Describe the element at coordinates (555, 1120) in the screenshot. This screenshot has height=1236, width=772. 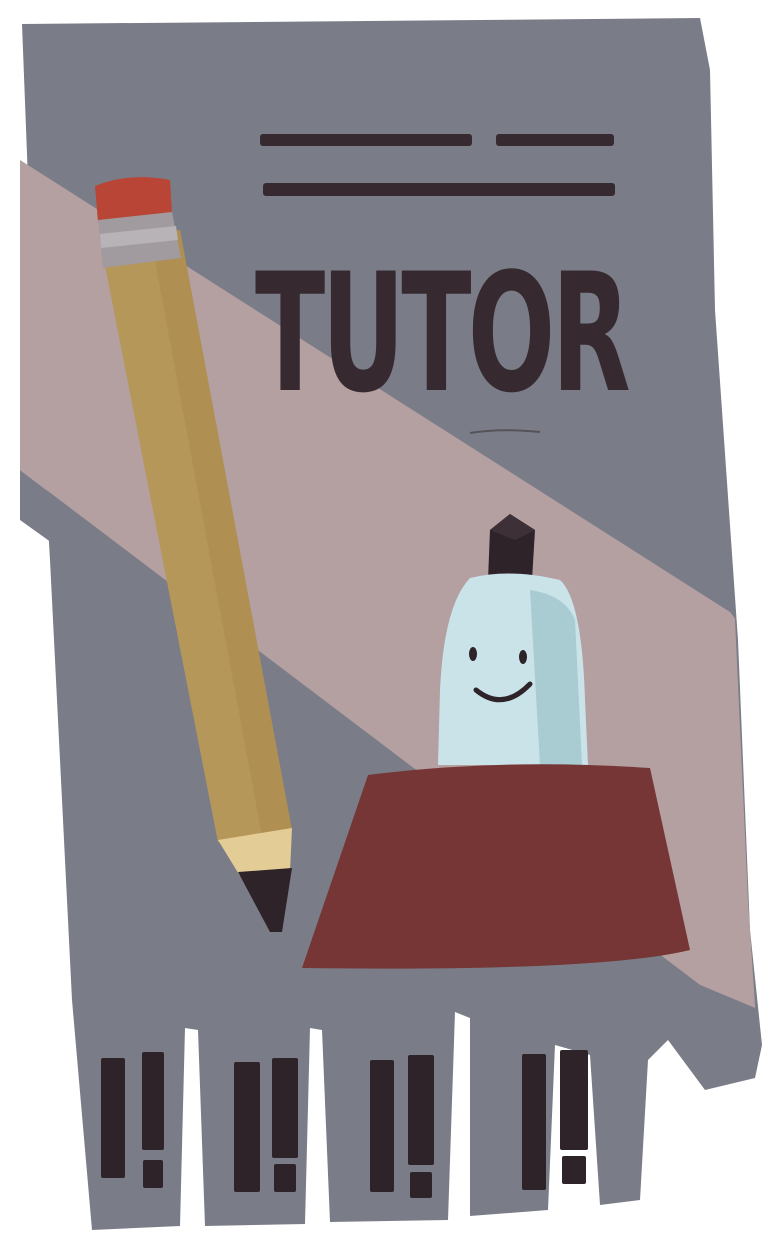
I see `tear-off-tab` at that location.